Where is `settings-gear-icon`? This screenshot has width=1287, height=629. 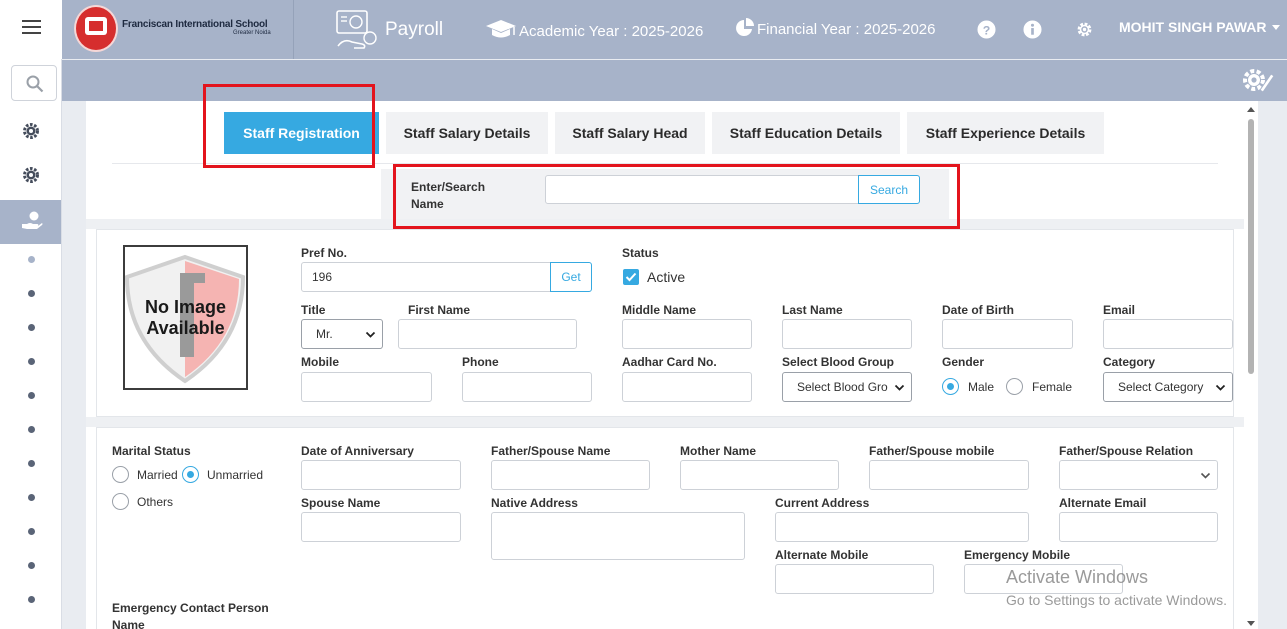
settings-gear-icon is located at coordinates (1084, 29).